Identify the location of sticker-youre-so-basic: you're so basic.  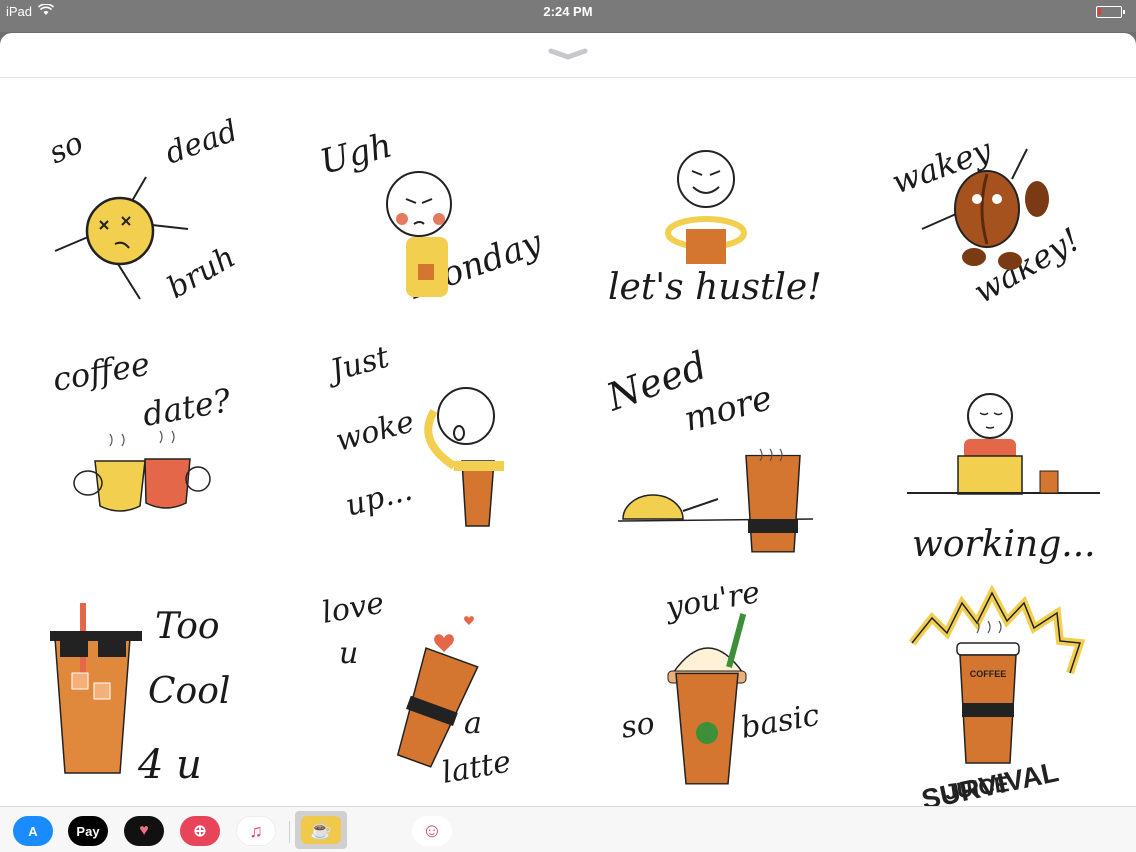
(710, 684).